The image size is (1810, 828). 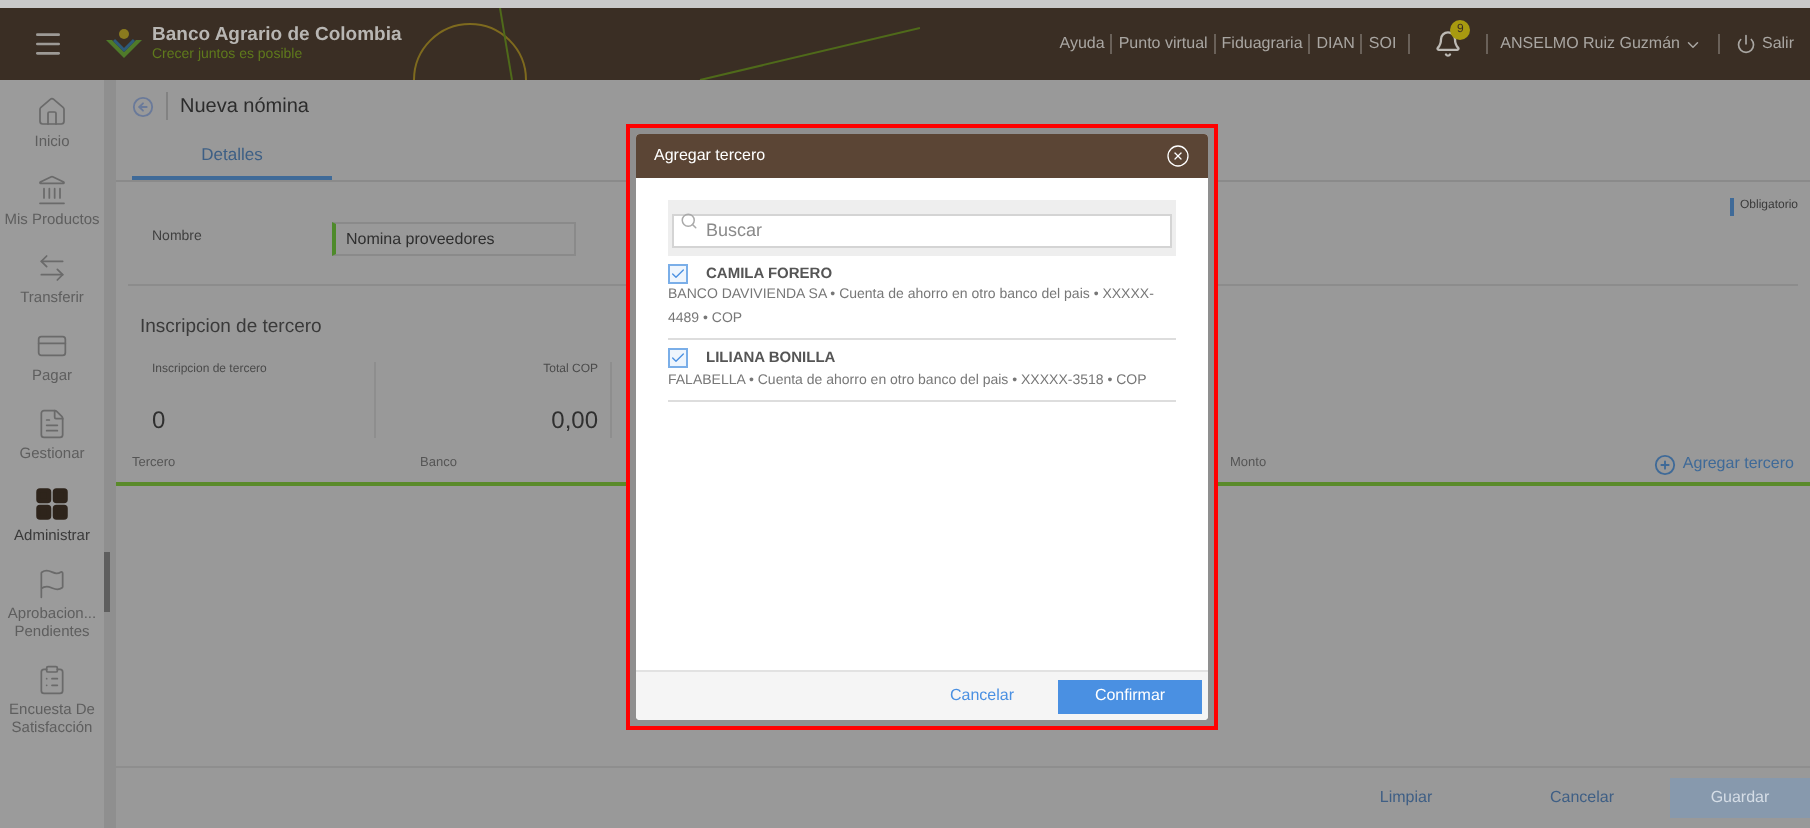 I want to click on scrollbar-thumb, so click(x=107, y=582).